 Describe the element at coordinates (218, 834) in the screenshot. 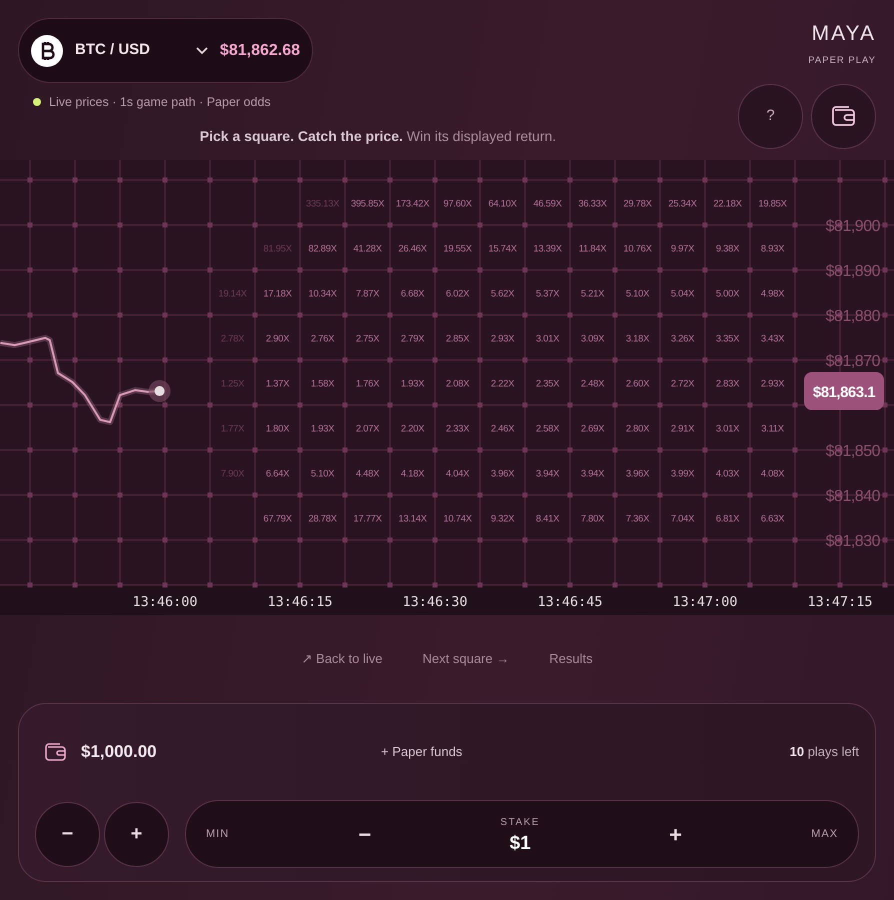

I see `min-button: MIN` at that location.